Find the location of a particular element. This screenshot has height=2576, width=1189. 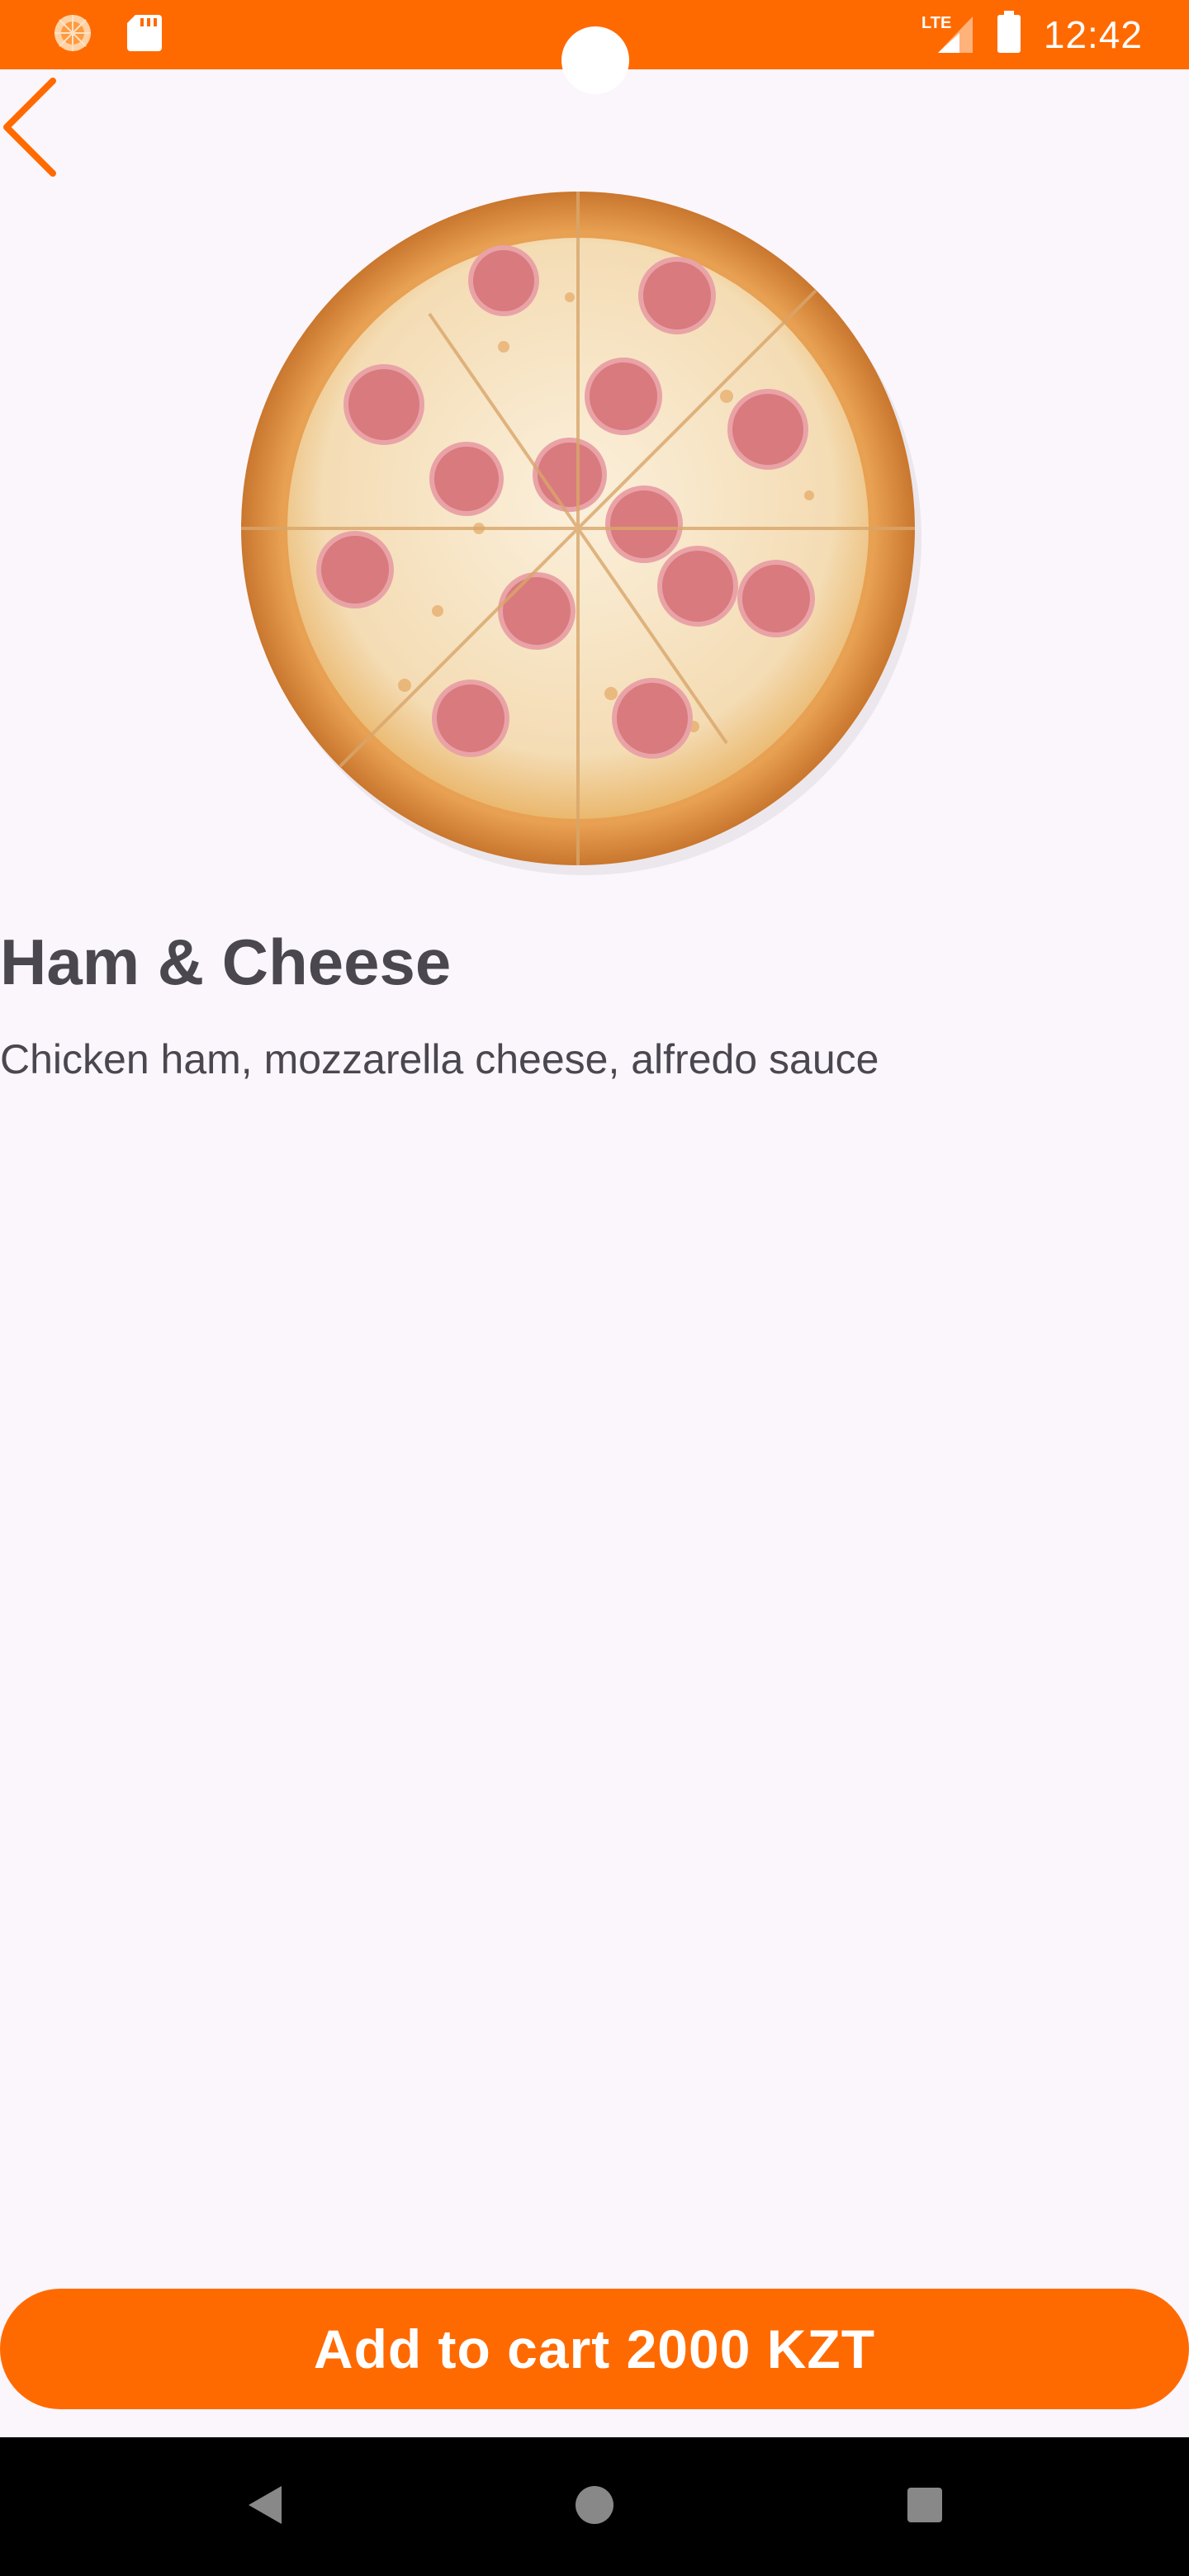

battery-icon is located at coordinates (1009, 34).